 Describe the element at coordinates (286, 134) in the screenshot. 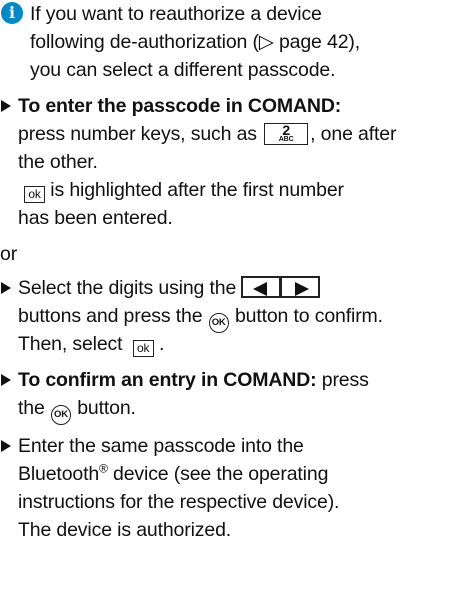

I see `number-key-2-icon: 2 ABC` at that location.